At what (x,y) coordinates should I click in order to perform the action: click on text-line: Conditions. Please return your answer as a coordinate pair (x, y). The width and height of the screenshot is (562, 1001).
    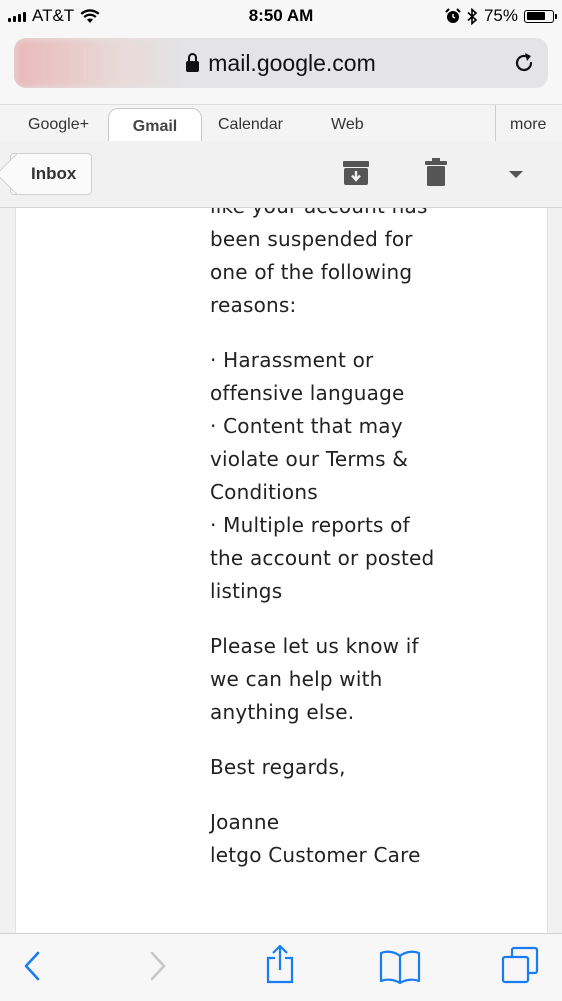
    Looking at the image, I should click on (264, 492).